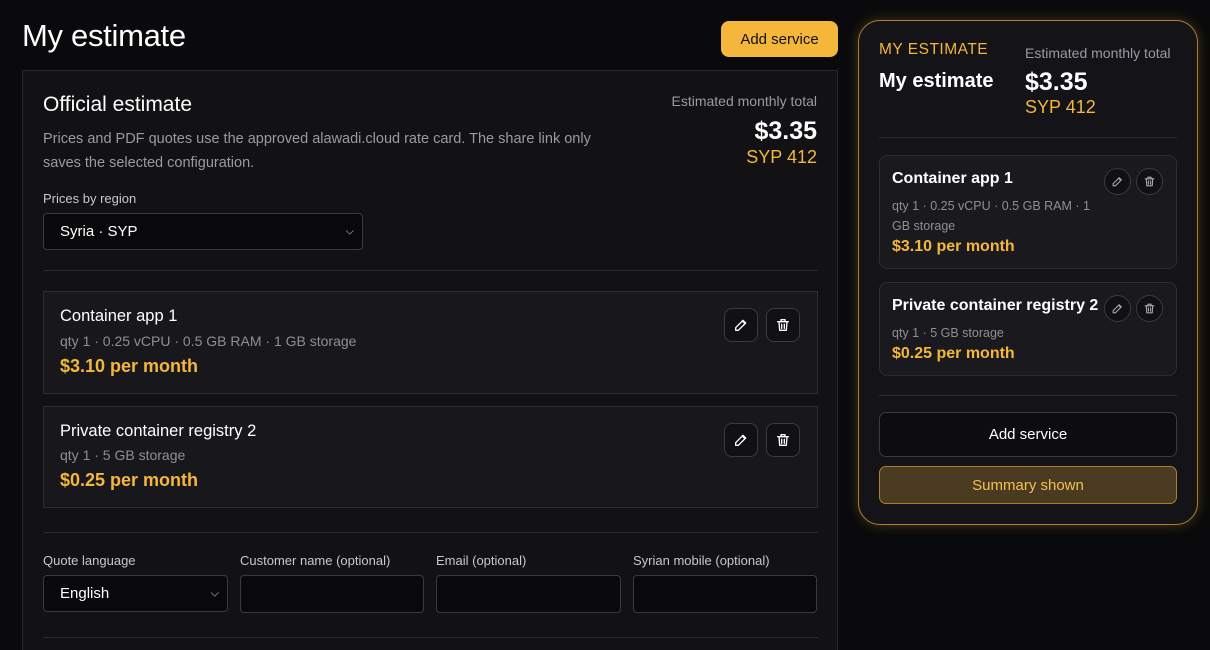  Describe the element at coordinates (1028, 434) in the screenshot. I see `summary-add-service-button: Add service` at that location.